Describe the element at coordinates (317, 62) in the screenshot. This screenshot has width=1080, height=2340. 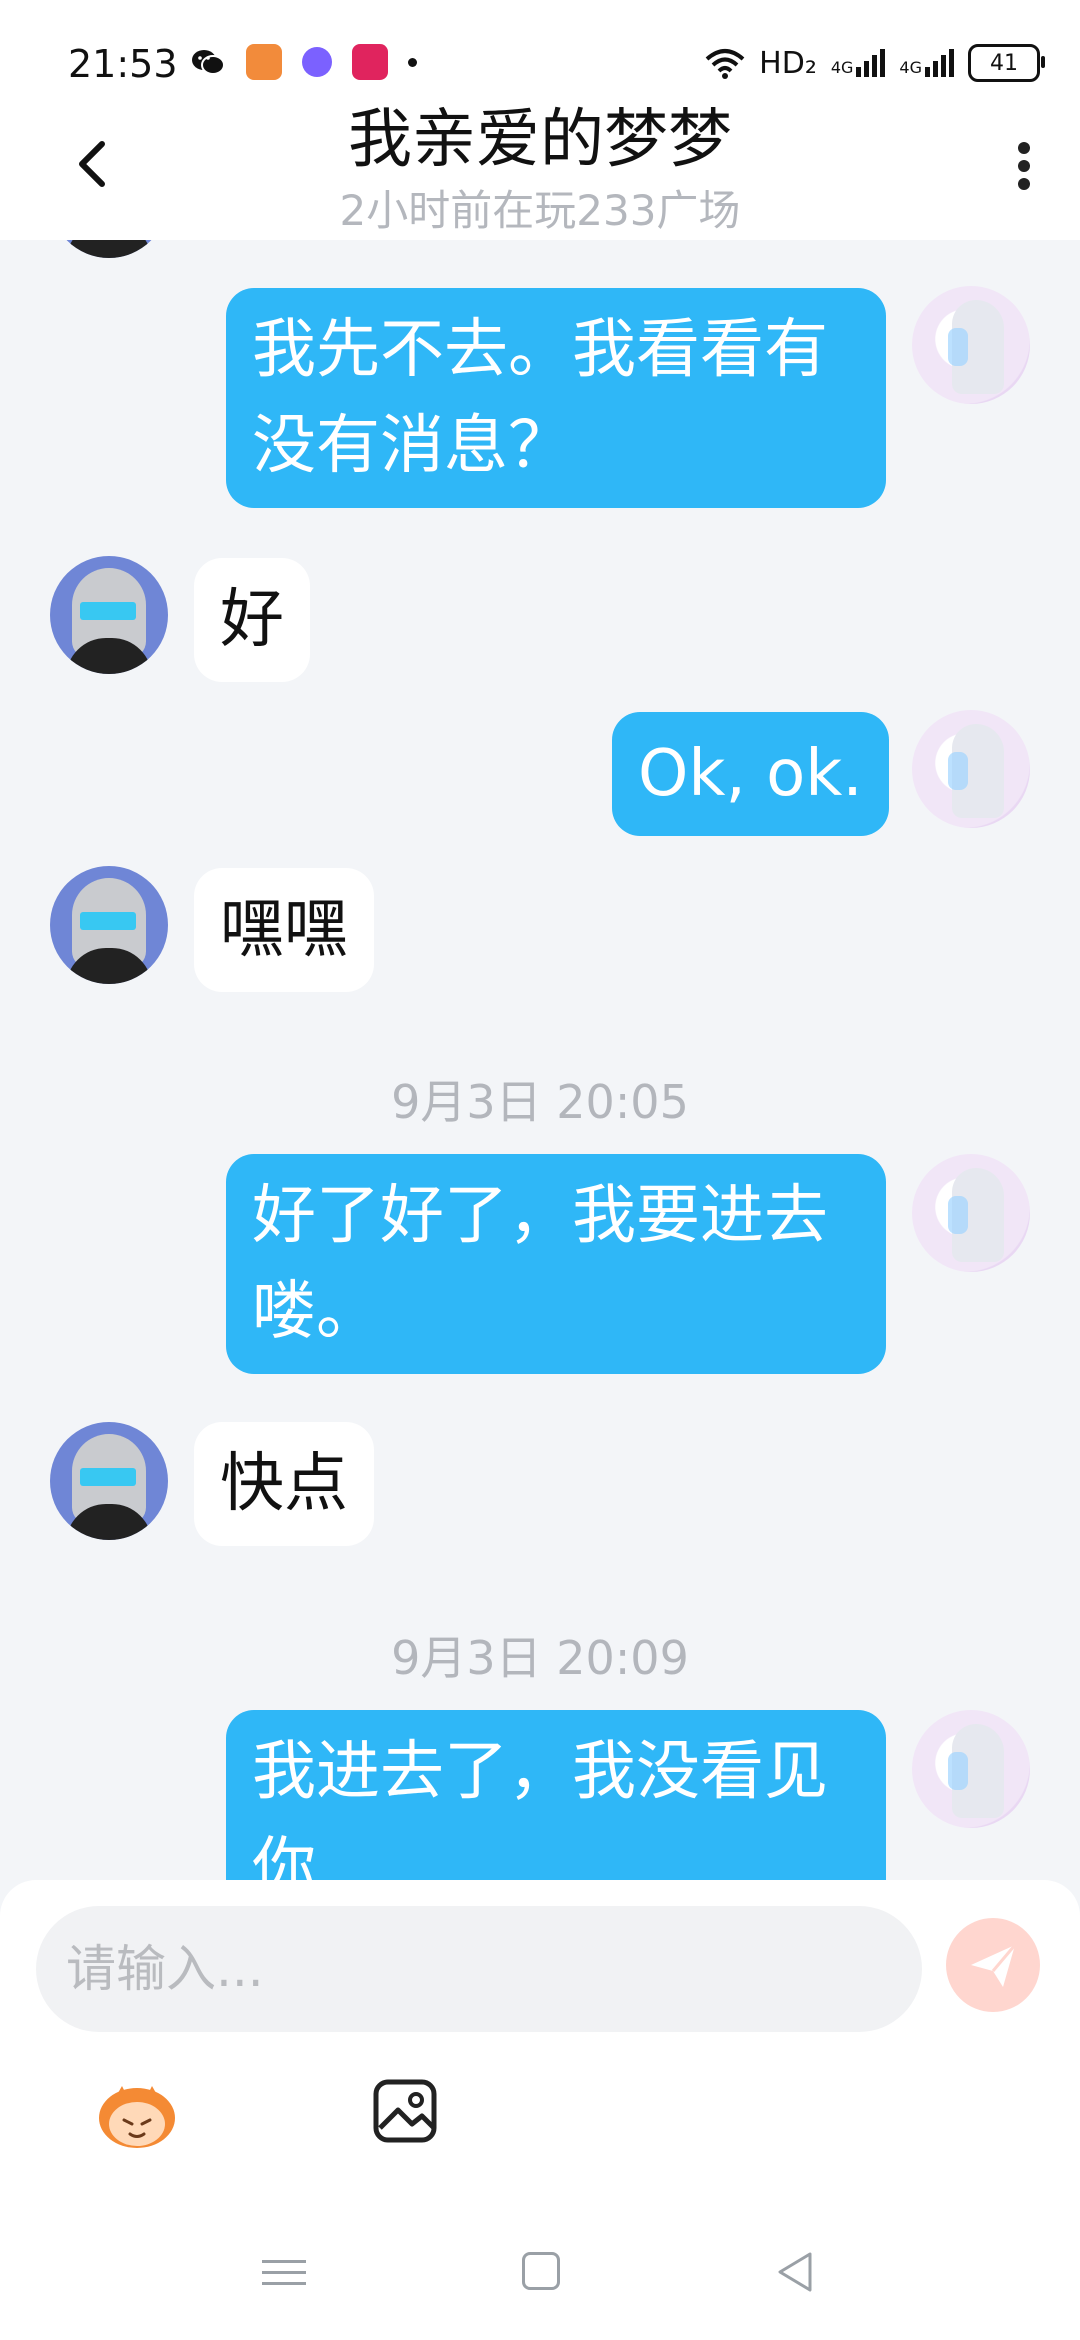
I see `circle-app-icon` at that location.